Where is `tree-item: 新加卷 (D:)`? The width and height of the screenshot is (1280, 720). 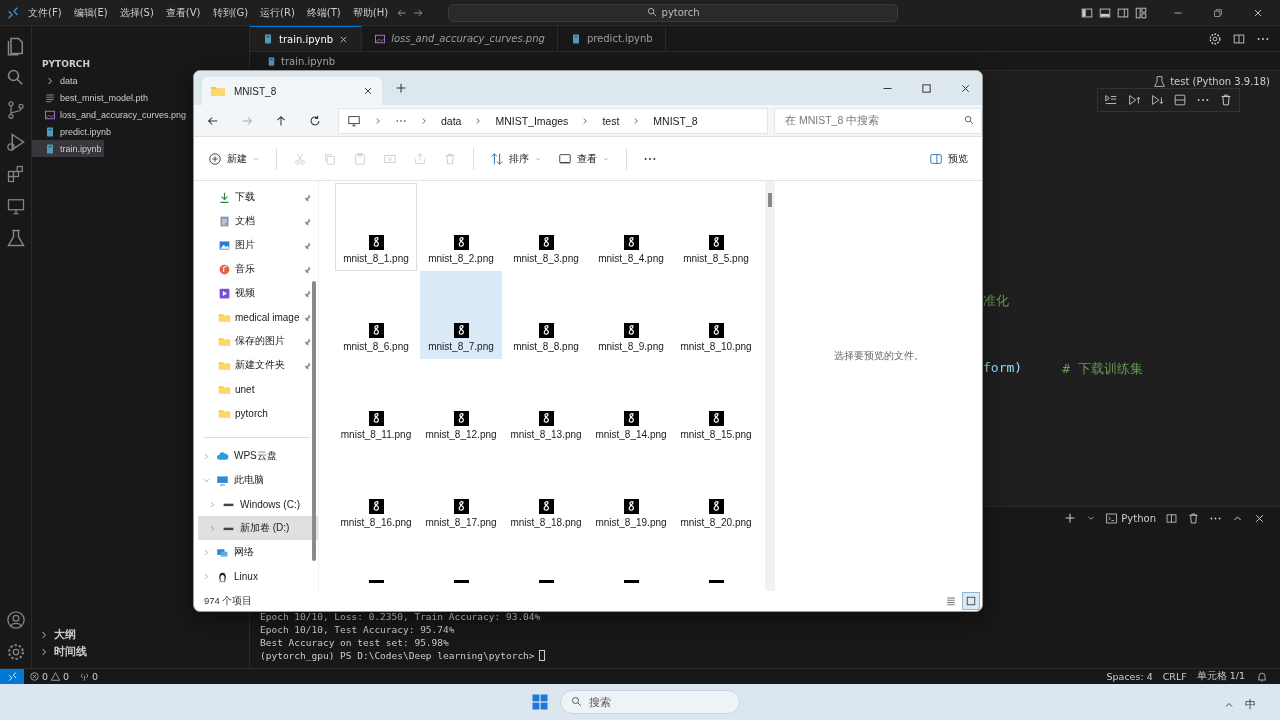
tree-item: 新加卷 (D:) is located at coordinates (258, 528).